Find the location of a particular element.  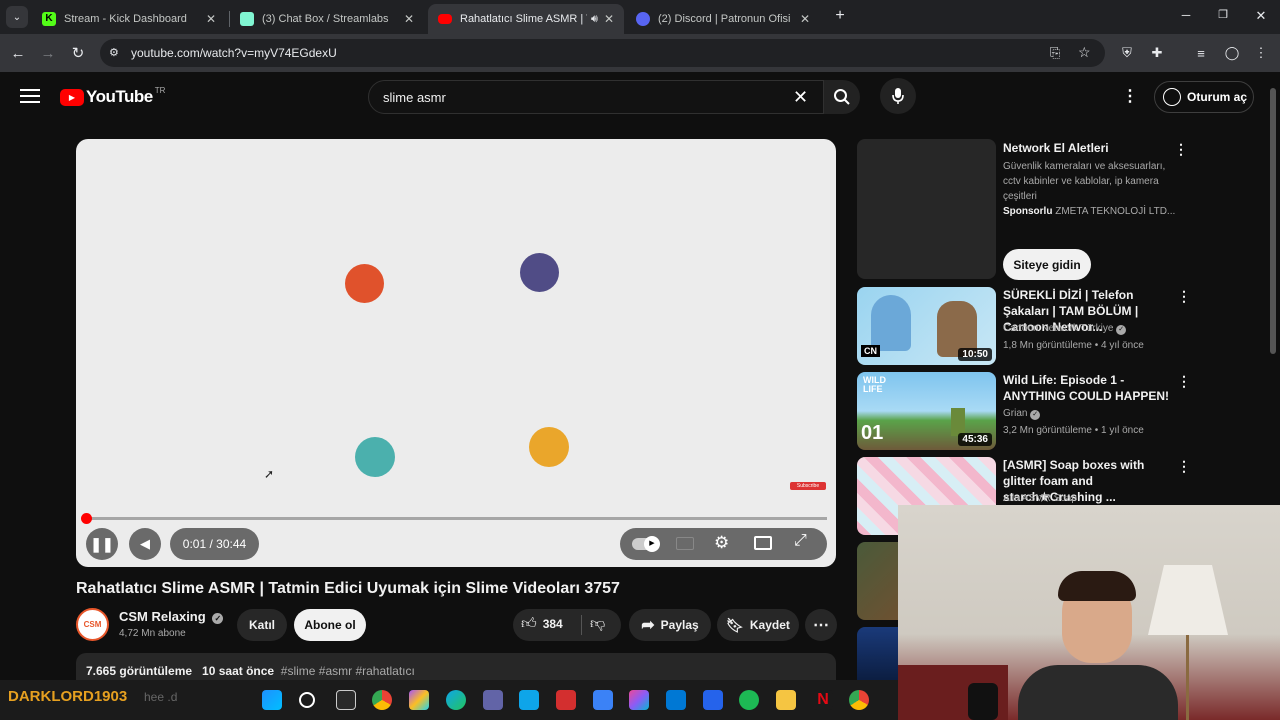

tab-title: Rahatlatıcı Slime ASMR | Tat is located at coordinates (523, 19).